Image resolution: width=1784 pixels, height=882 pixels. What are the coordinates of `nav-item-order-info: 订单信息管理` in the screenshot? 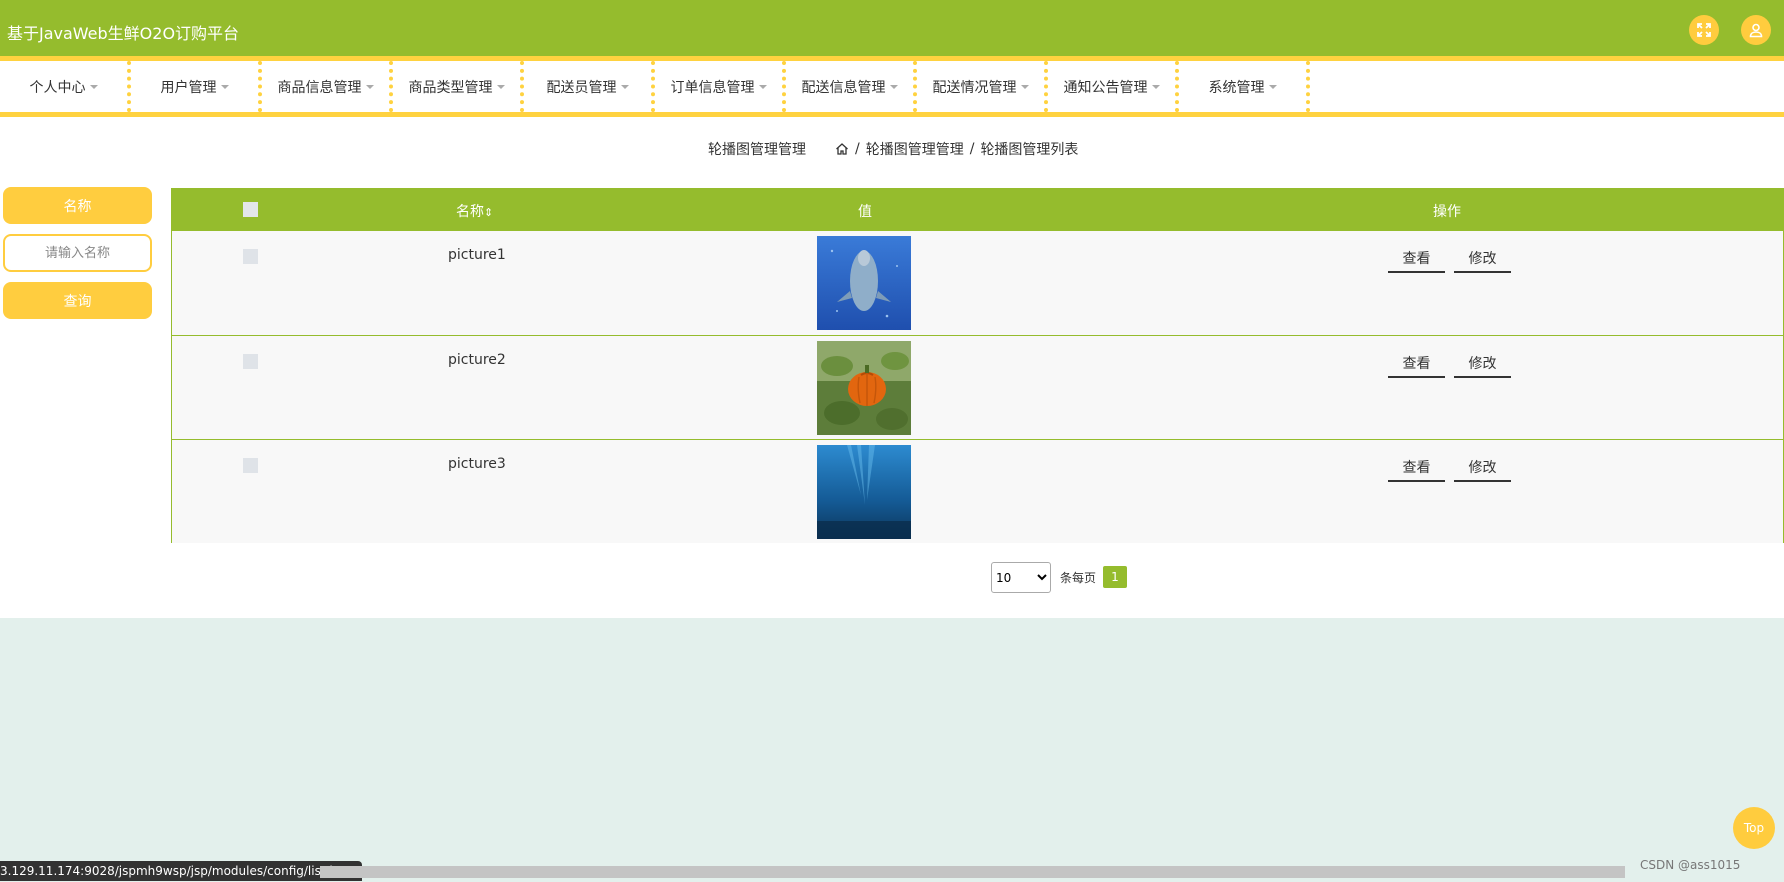 It's located at (720, 86).